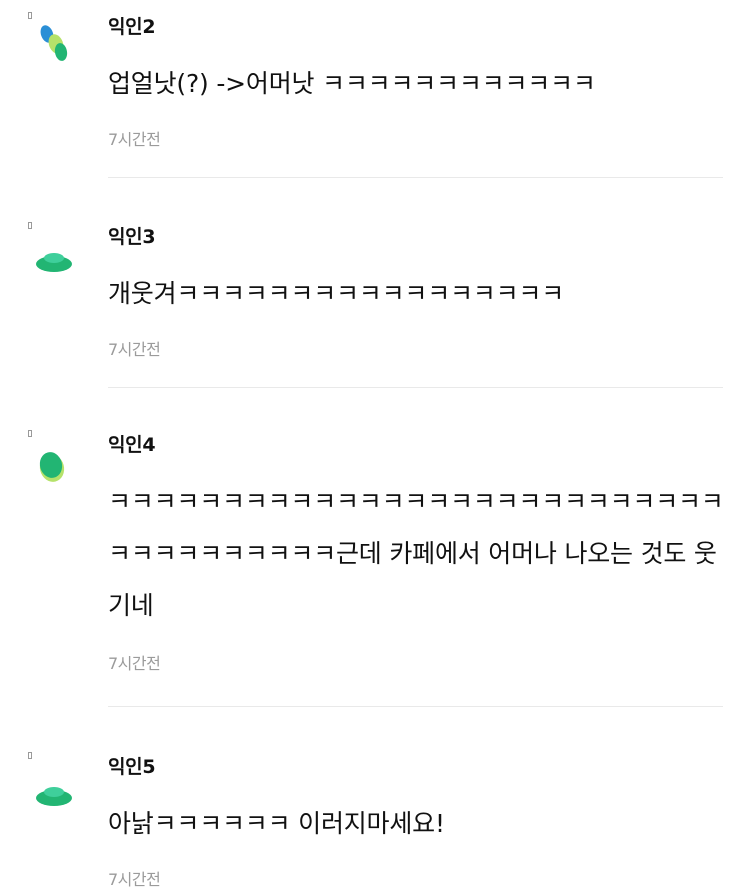 The height and width of the screenshot is (890, 750). I want to click on leaf-cluster-avatar-icon, so click(54, 43).